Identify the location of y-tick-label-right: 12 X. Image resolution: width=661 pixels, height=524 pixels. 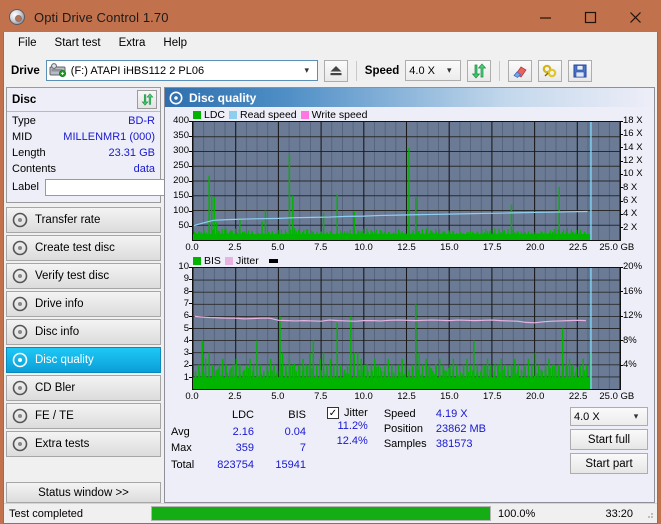
(631, 160).